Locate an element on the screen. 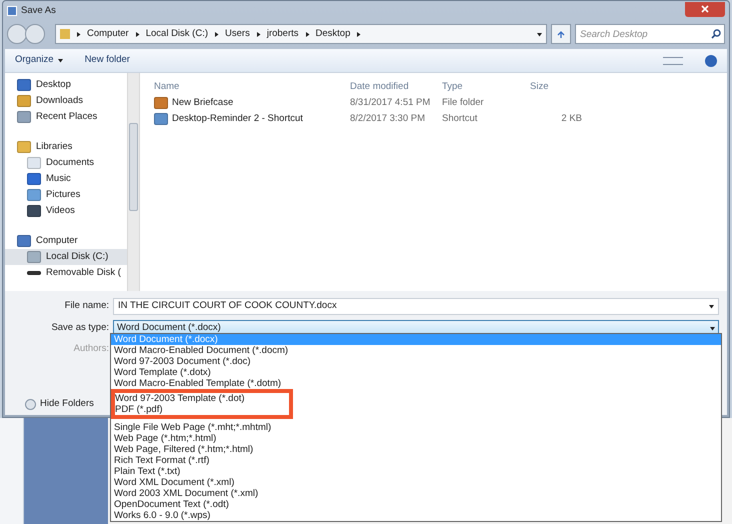  file-type-option: Word Macro-Enabled Template (*.dotm) is located at coordinates (416, 383).